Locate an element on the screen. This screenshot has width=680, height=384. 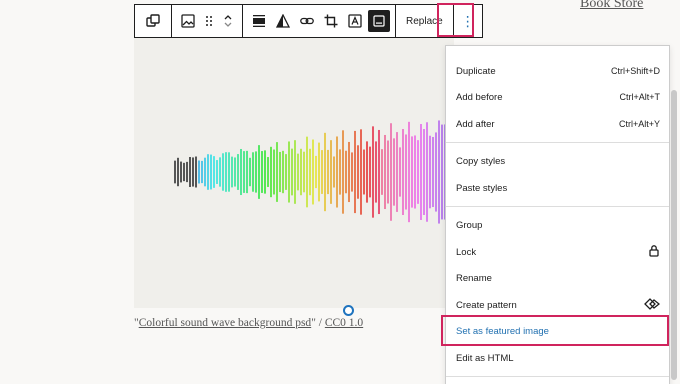
crop-button is located at coordinates (331, 21).